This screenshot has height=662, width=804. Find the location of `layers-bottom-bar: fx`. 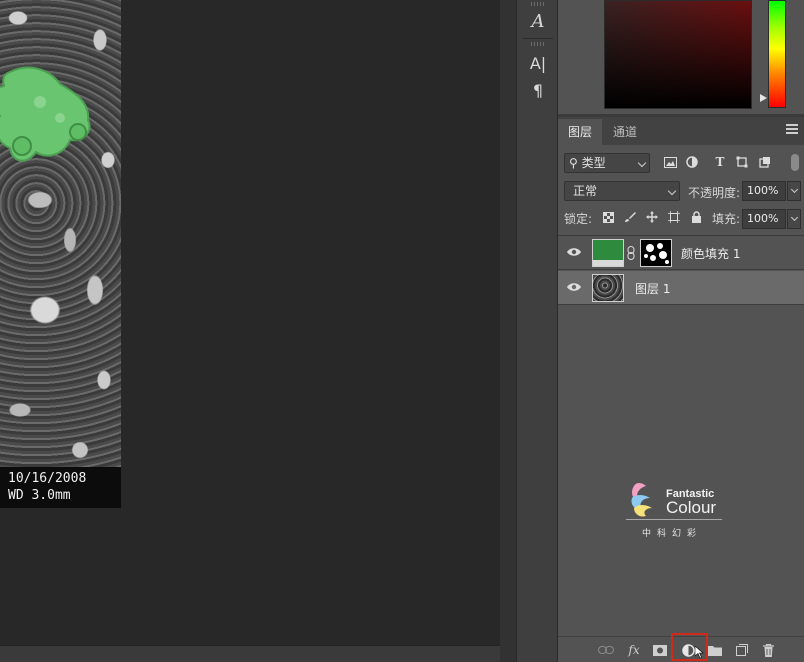

layers-bottom-bar: fx is located at coordinates (681, 647).